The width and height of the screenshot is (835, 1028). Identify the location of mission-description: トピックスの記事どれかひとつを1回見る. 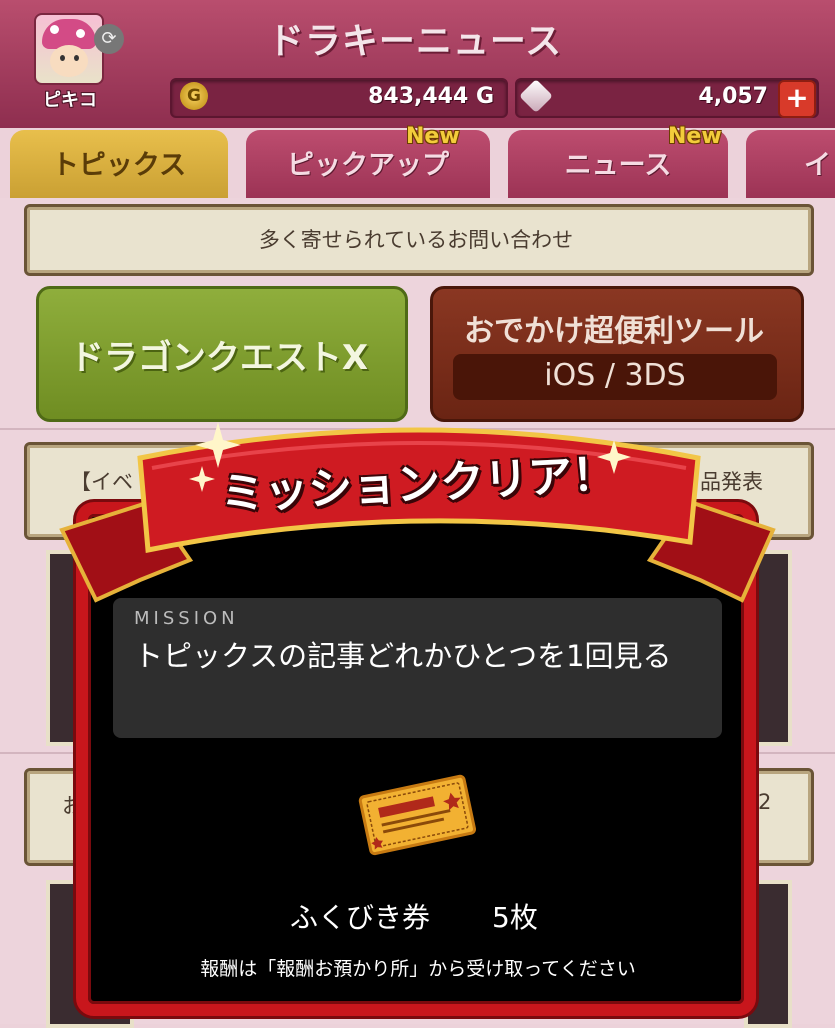
(403, 656).